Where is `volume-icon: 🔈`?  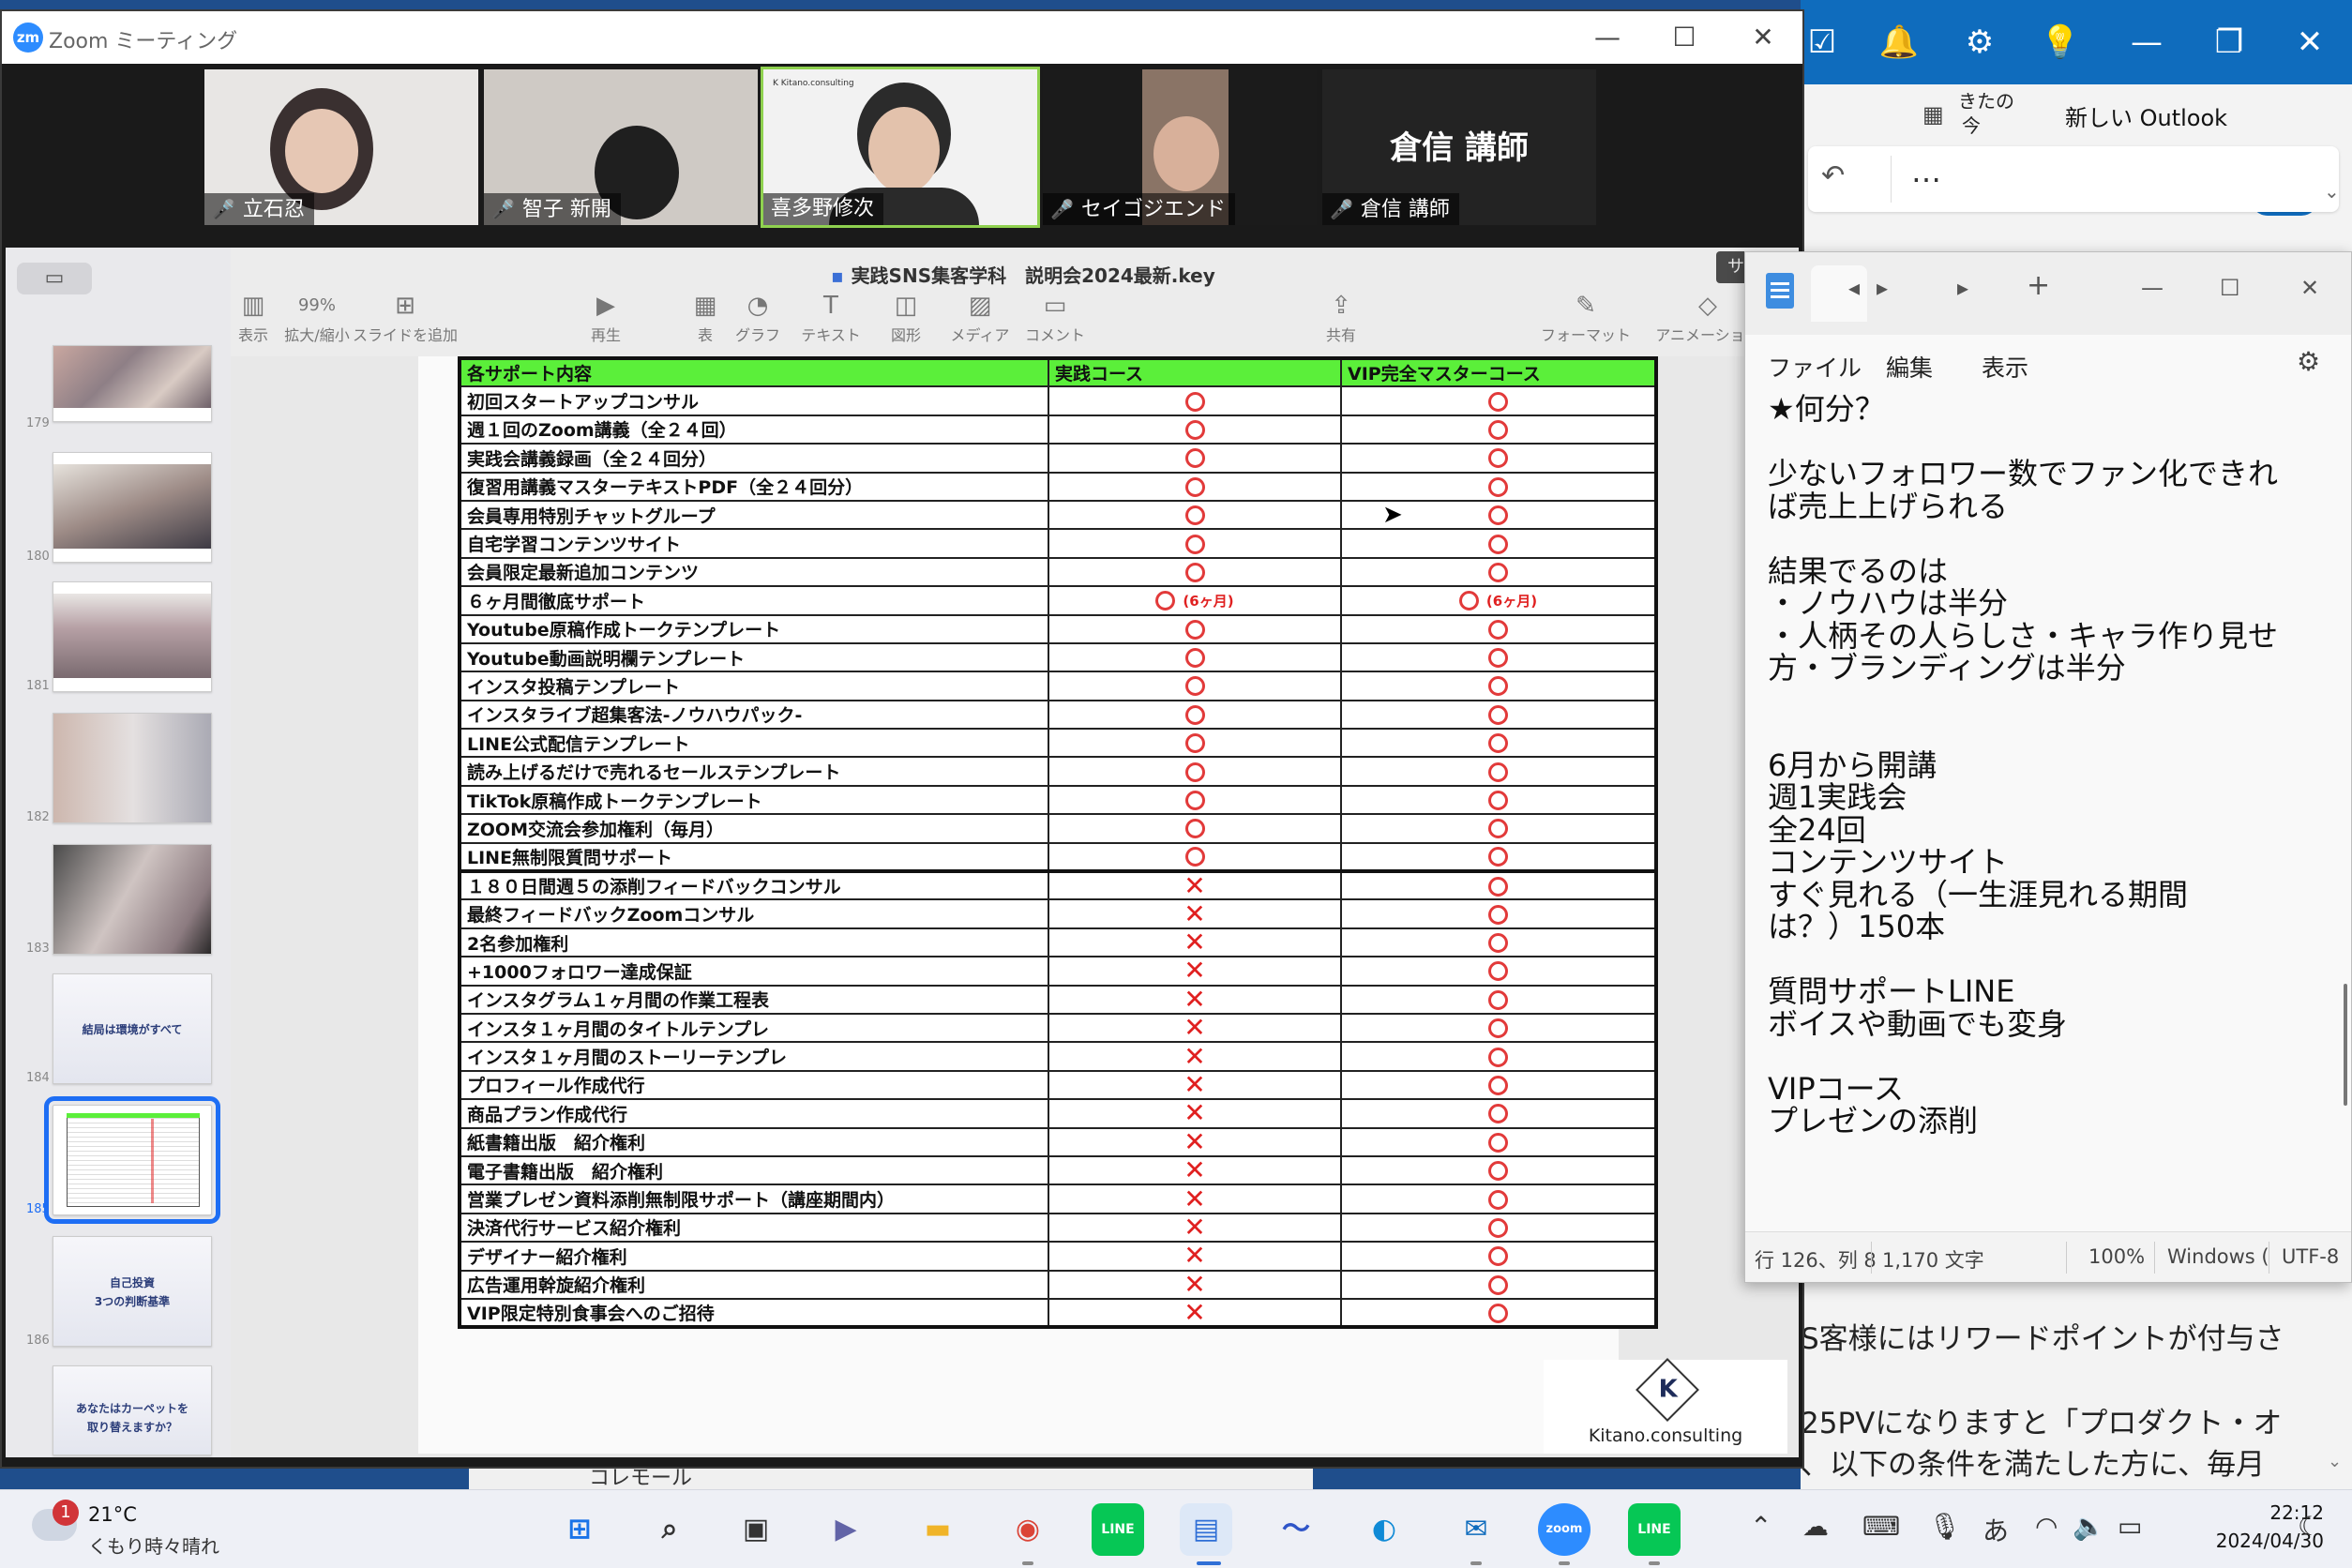
volume-icon: 🔈 is located at coordinates (2089, 1526).